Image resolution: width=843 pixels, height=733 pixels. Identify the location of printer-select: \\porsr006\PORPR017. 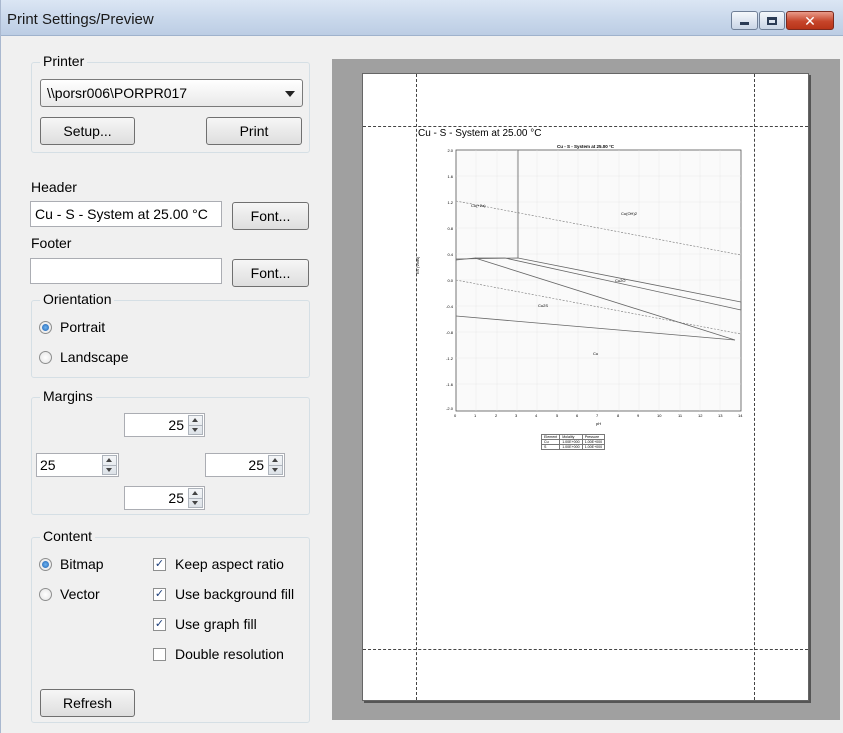
(171, 93).